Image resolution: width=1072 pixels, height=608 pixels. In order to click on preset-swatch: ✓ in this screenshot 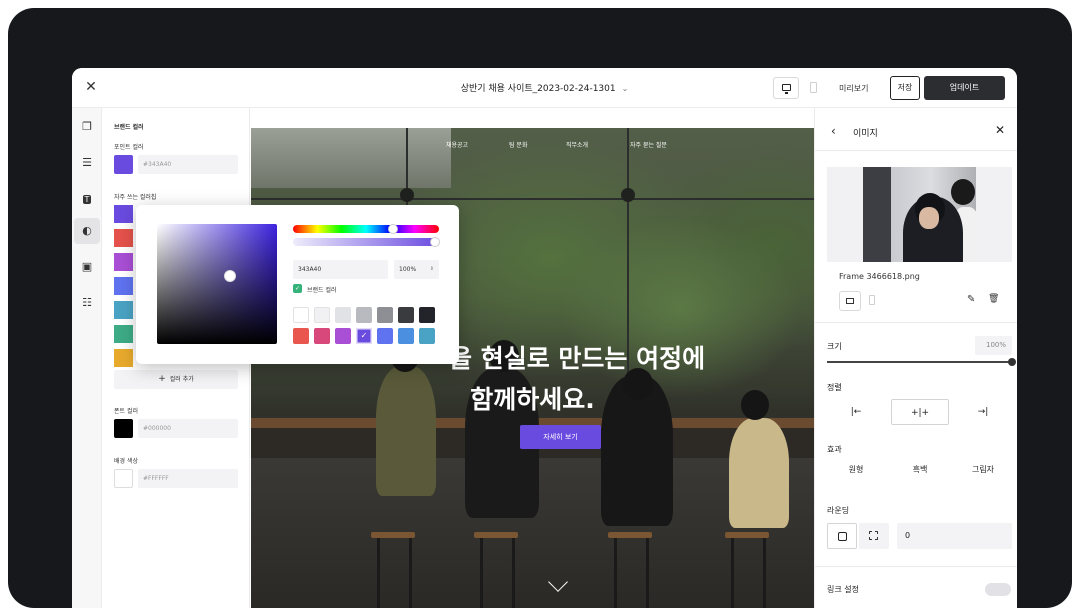, I will do `click(364, 336)`.